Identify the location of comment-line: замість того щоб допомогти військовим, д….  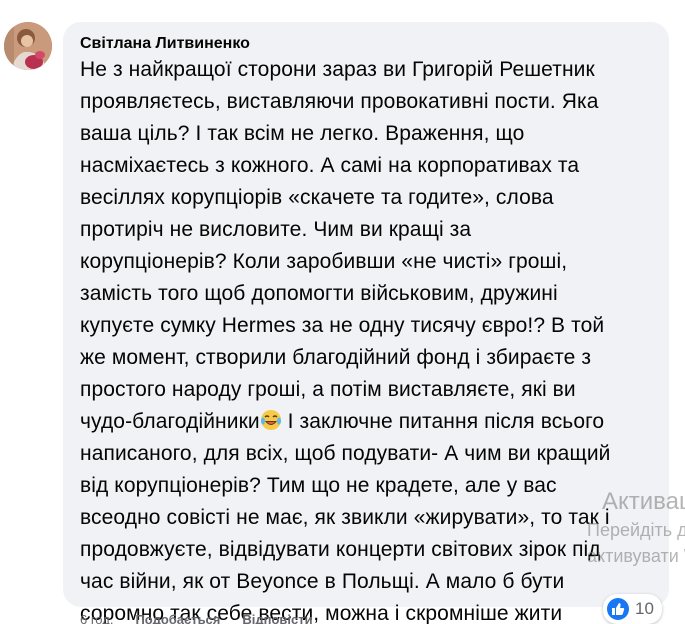
(319, 293).